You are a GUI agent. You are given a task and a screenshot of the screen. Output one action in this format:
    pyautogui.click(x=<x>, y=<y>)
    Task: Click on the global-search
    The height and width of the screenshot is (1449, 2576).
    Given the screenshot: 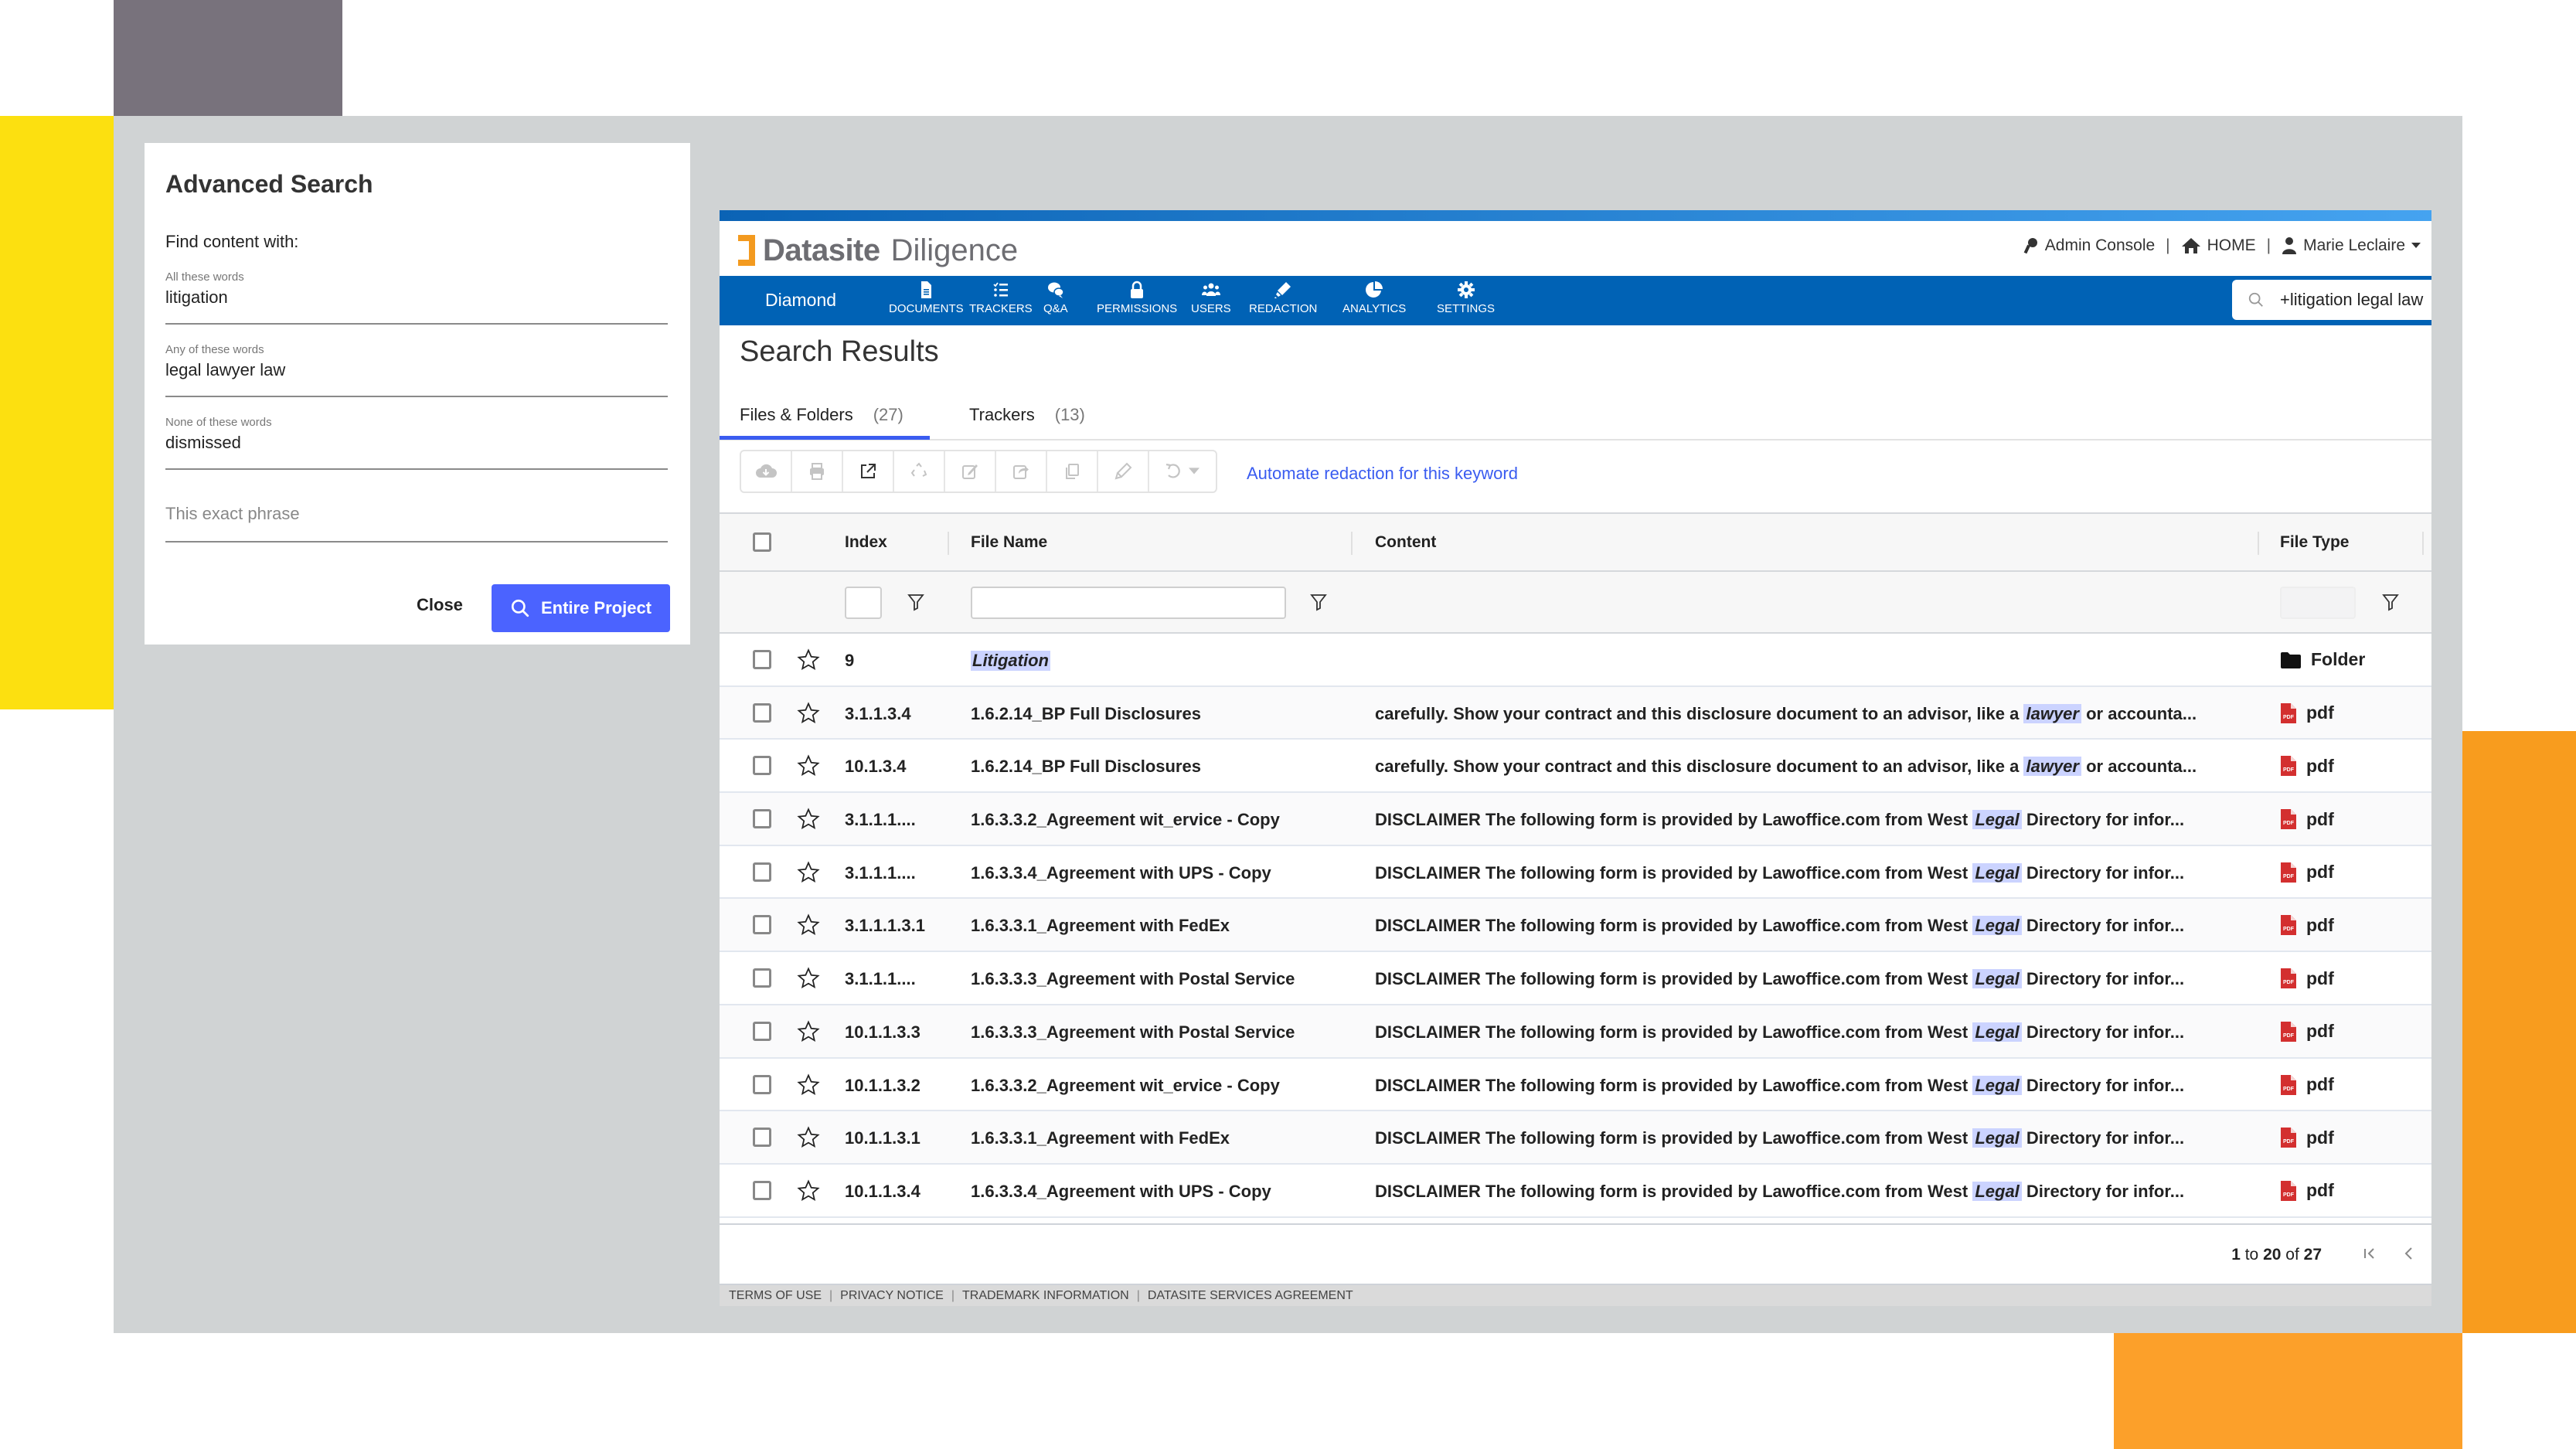 What is the action you would take?
    pyautogui.click(x=2331, y=300)
    